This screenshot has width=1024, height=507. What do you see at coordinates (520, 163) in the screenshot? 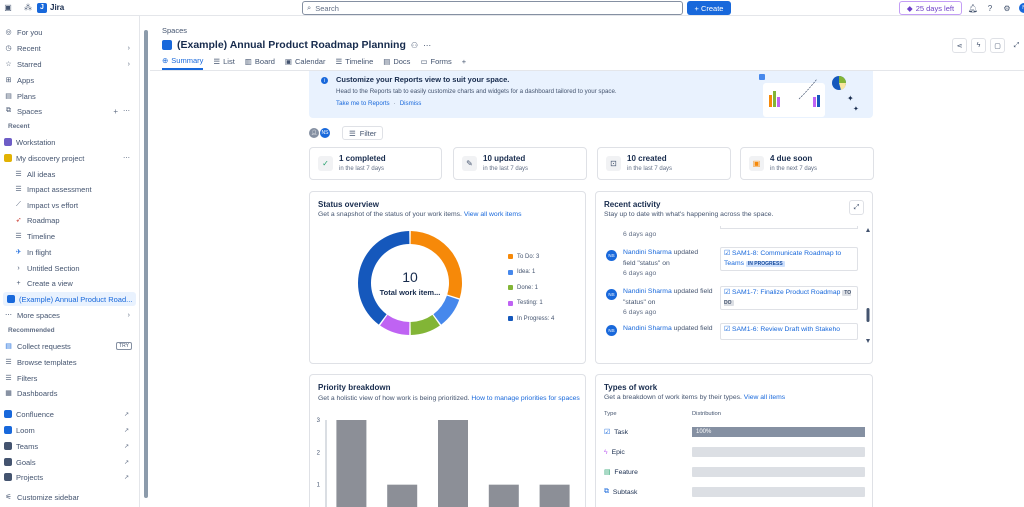
I see `stat-updated: ✎ 10 updated in the last 7 days` at bounding box center [520, 163].